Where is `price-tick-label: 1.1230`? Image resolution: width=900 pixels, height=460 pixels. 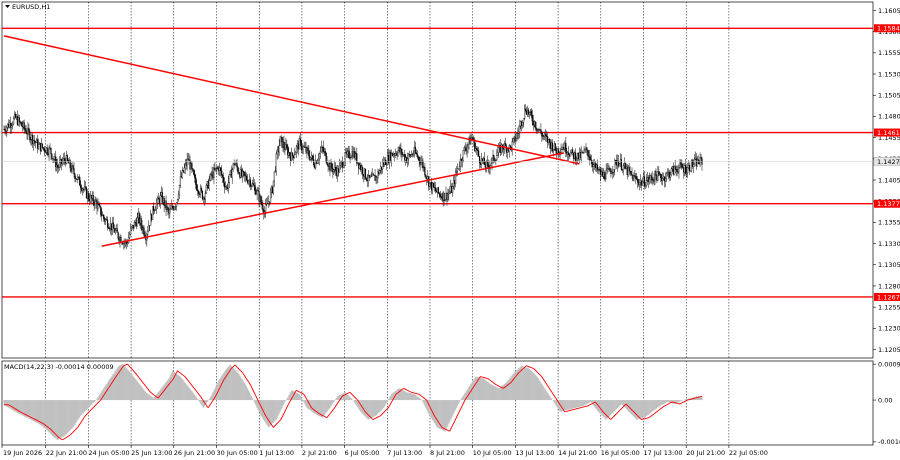 price-tick-label: 1.1230 is located at coordinates (889, 329).